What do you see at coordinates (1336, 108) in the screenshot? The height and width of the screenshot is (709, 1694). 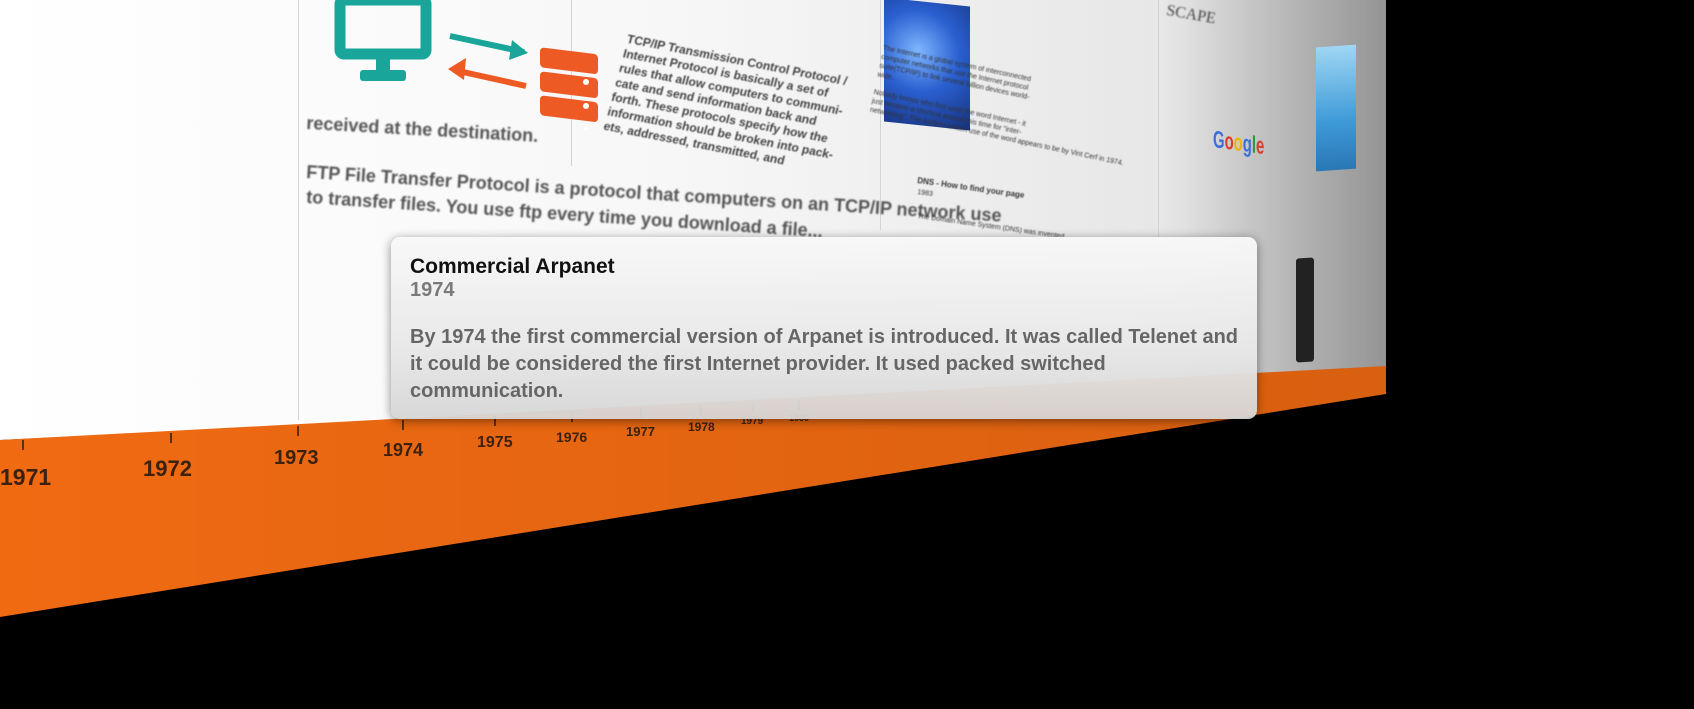 I see `cloud-image` at bounding box center [1336, 108].